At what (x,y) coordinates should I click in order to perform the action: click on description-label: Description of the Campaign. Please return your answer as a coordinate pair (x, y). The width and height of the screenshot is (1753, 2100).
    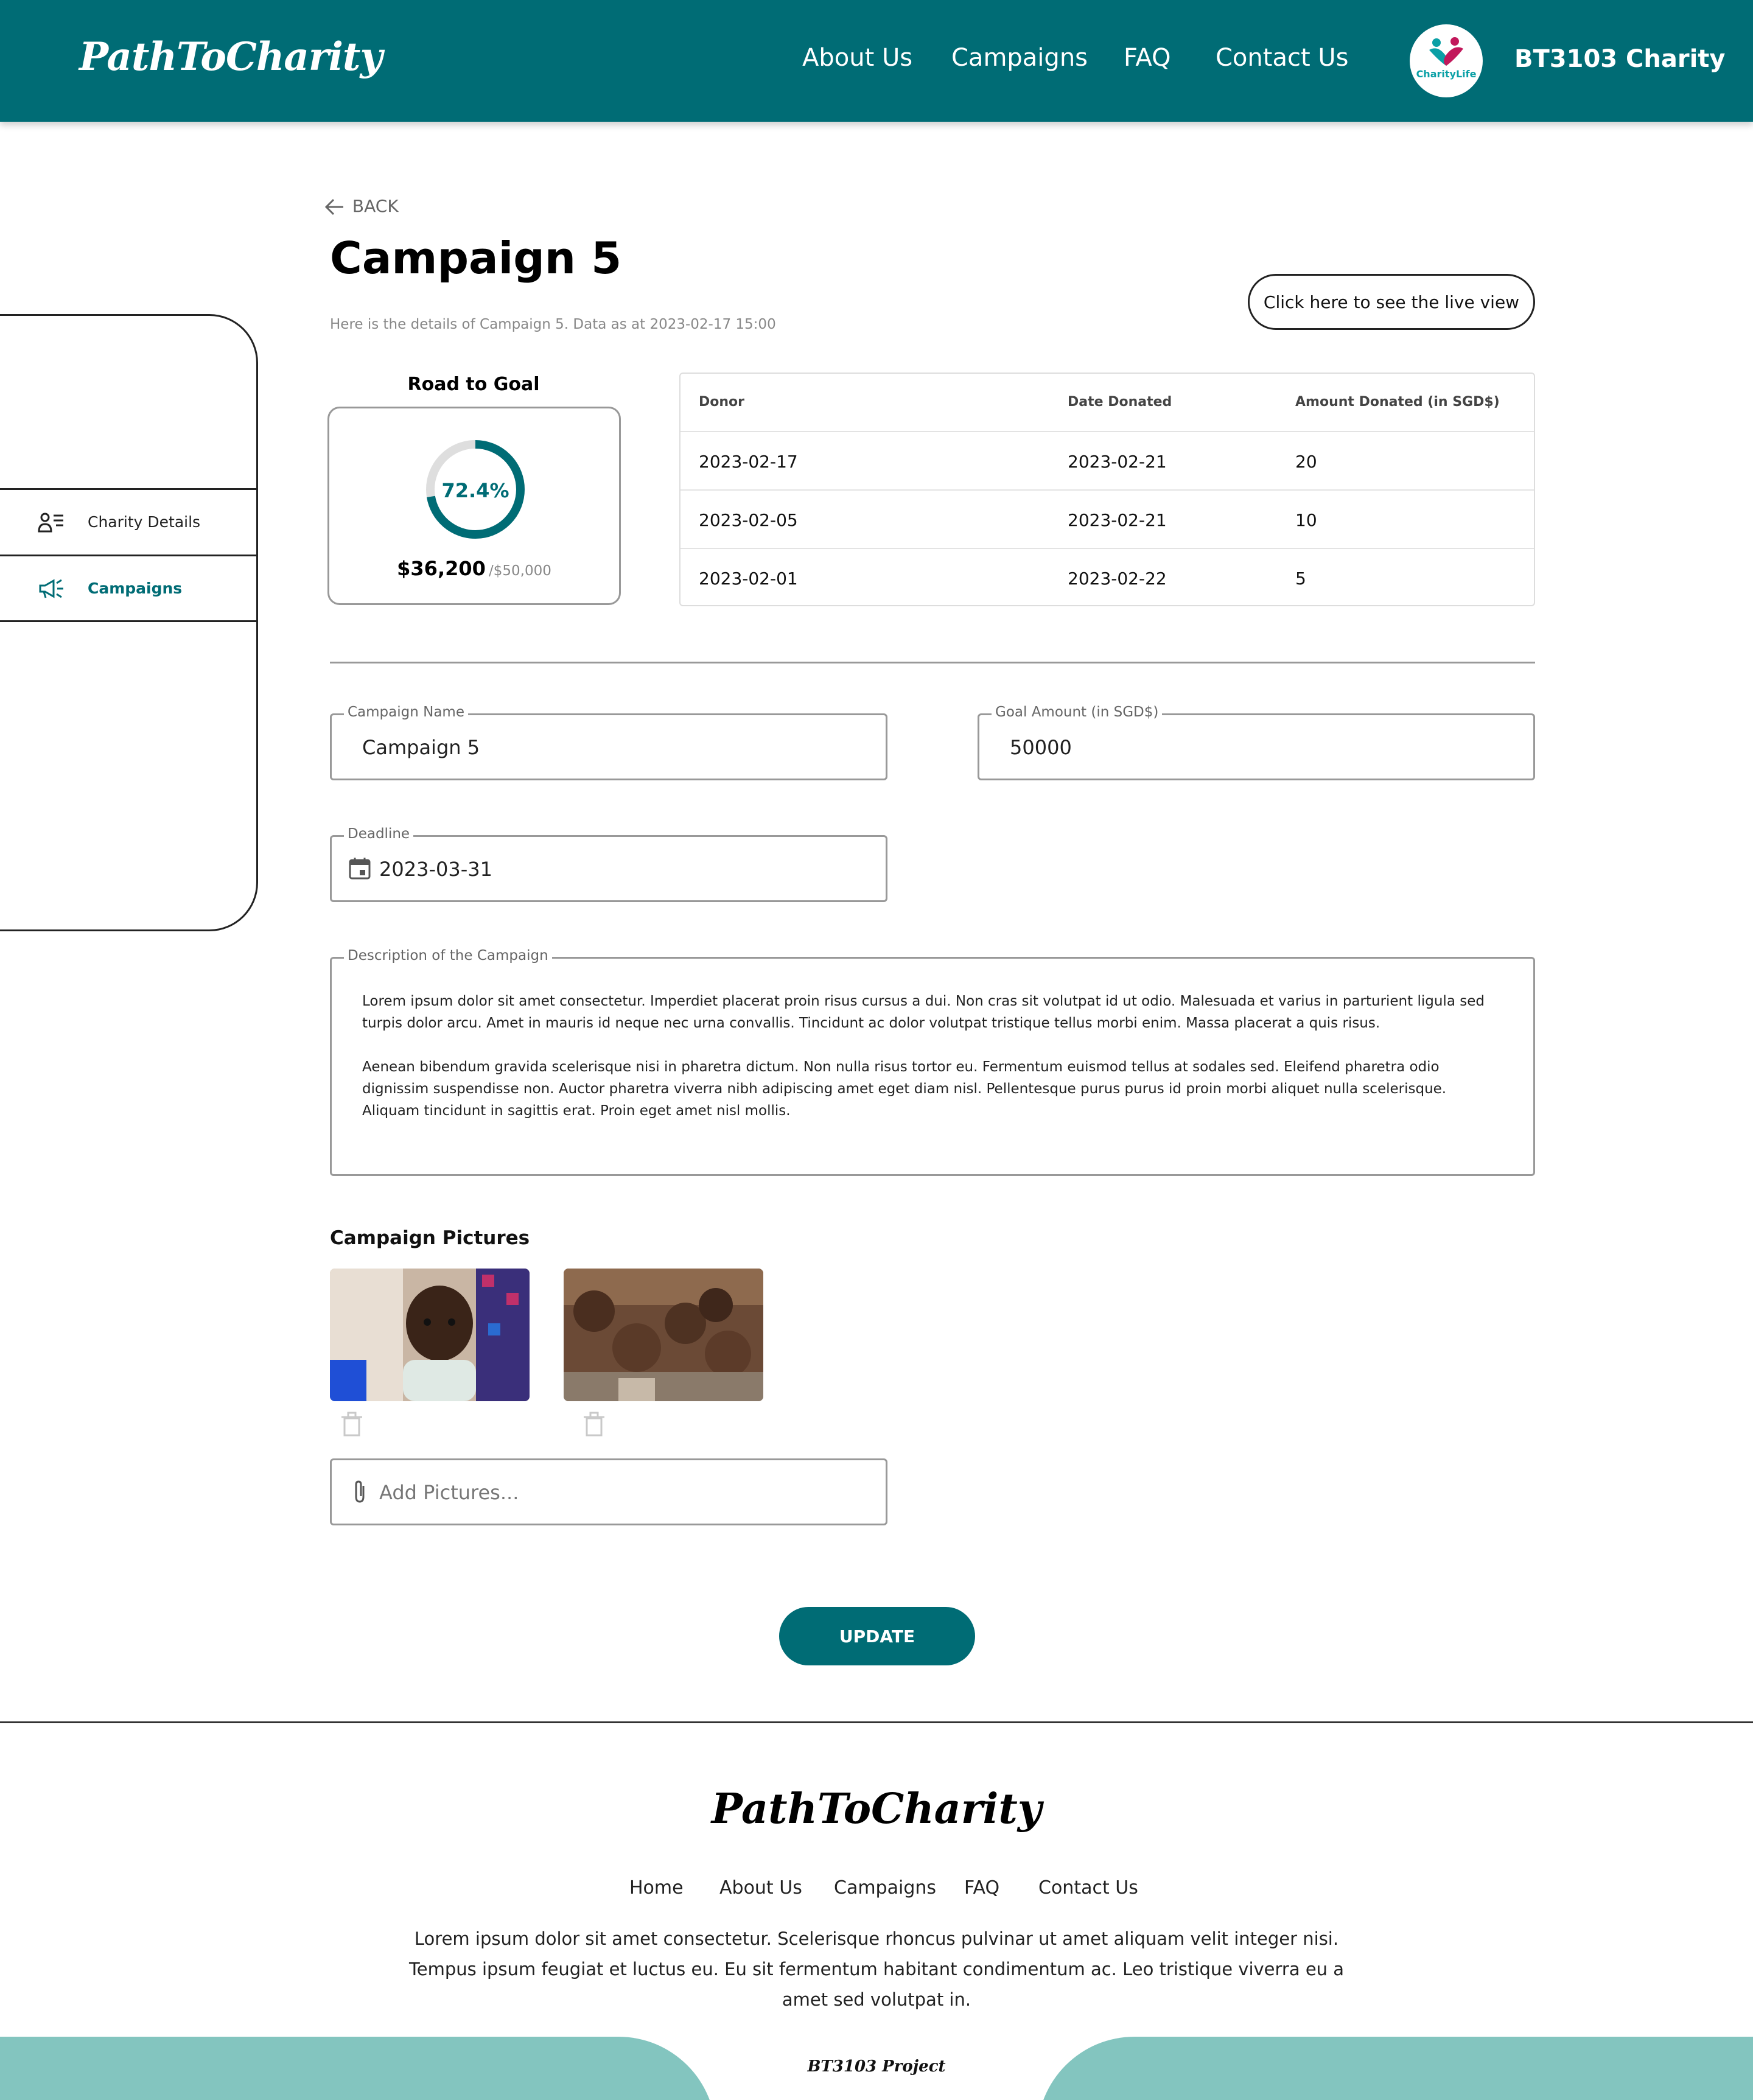
    Looking at the image, I should click on (448, 956).